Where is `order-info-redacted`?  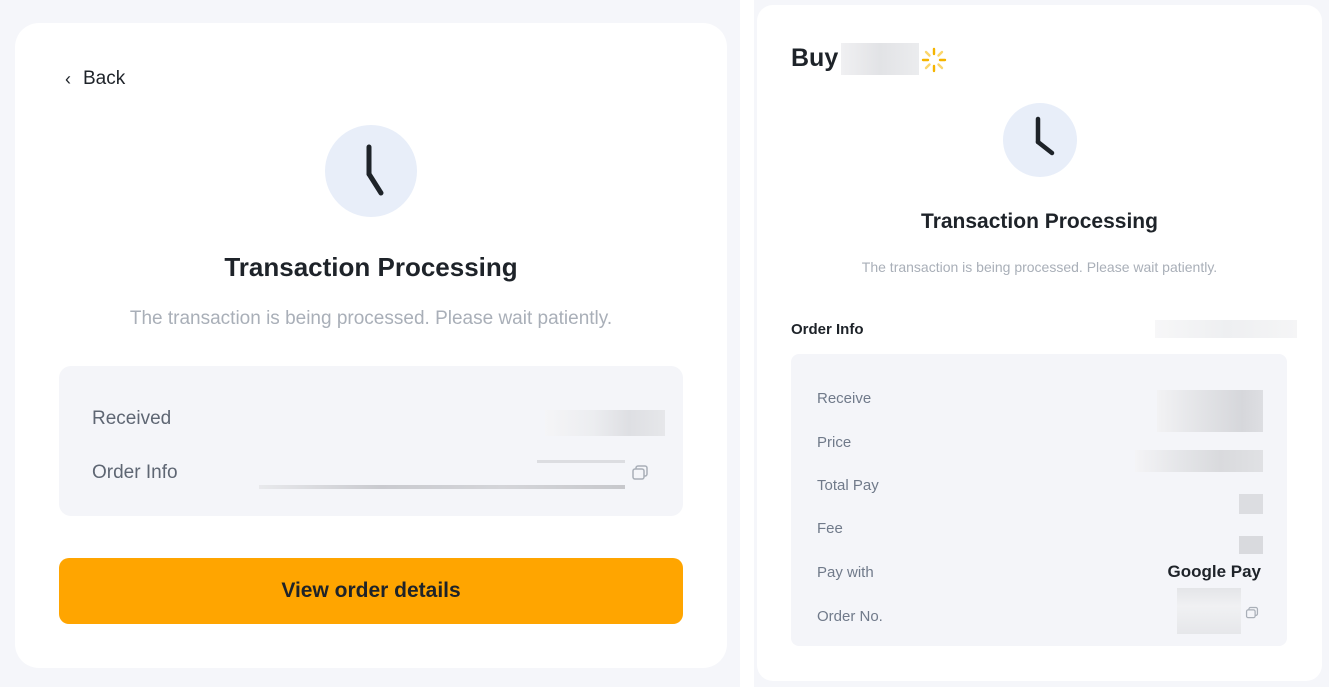 order-info-redacted is located at coordinates (1226, 329).